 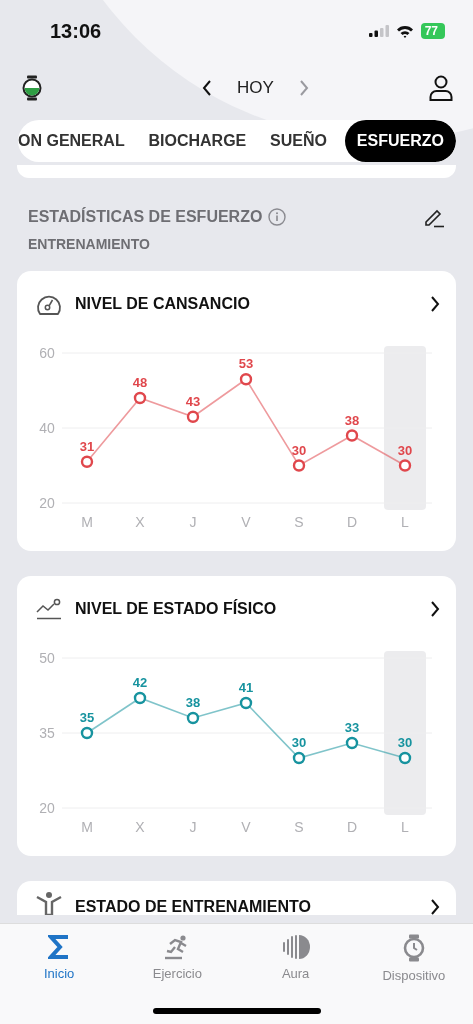 What do you see at coordinates (74, 141) in the screenshot?
I see `tab: ON GENERAL` at bounding box center [74, 141].